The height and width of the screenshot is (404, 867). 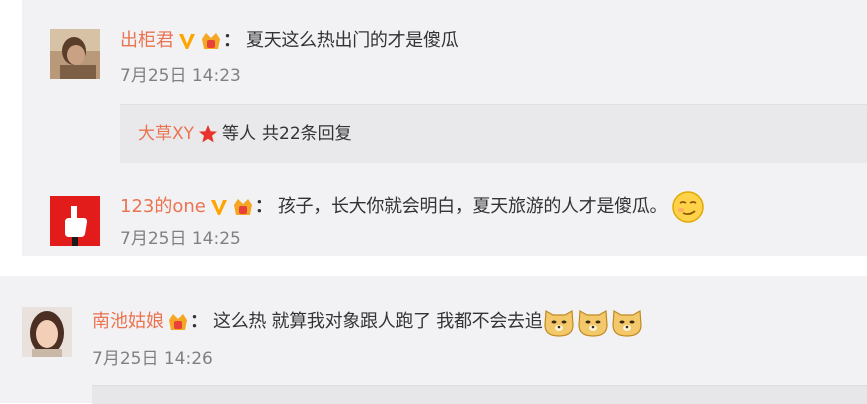 I want to click on comment-text: 孩子，长大你就会明白，夏天旅游的人才是傻瓜。, so click(x=472, y=206).